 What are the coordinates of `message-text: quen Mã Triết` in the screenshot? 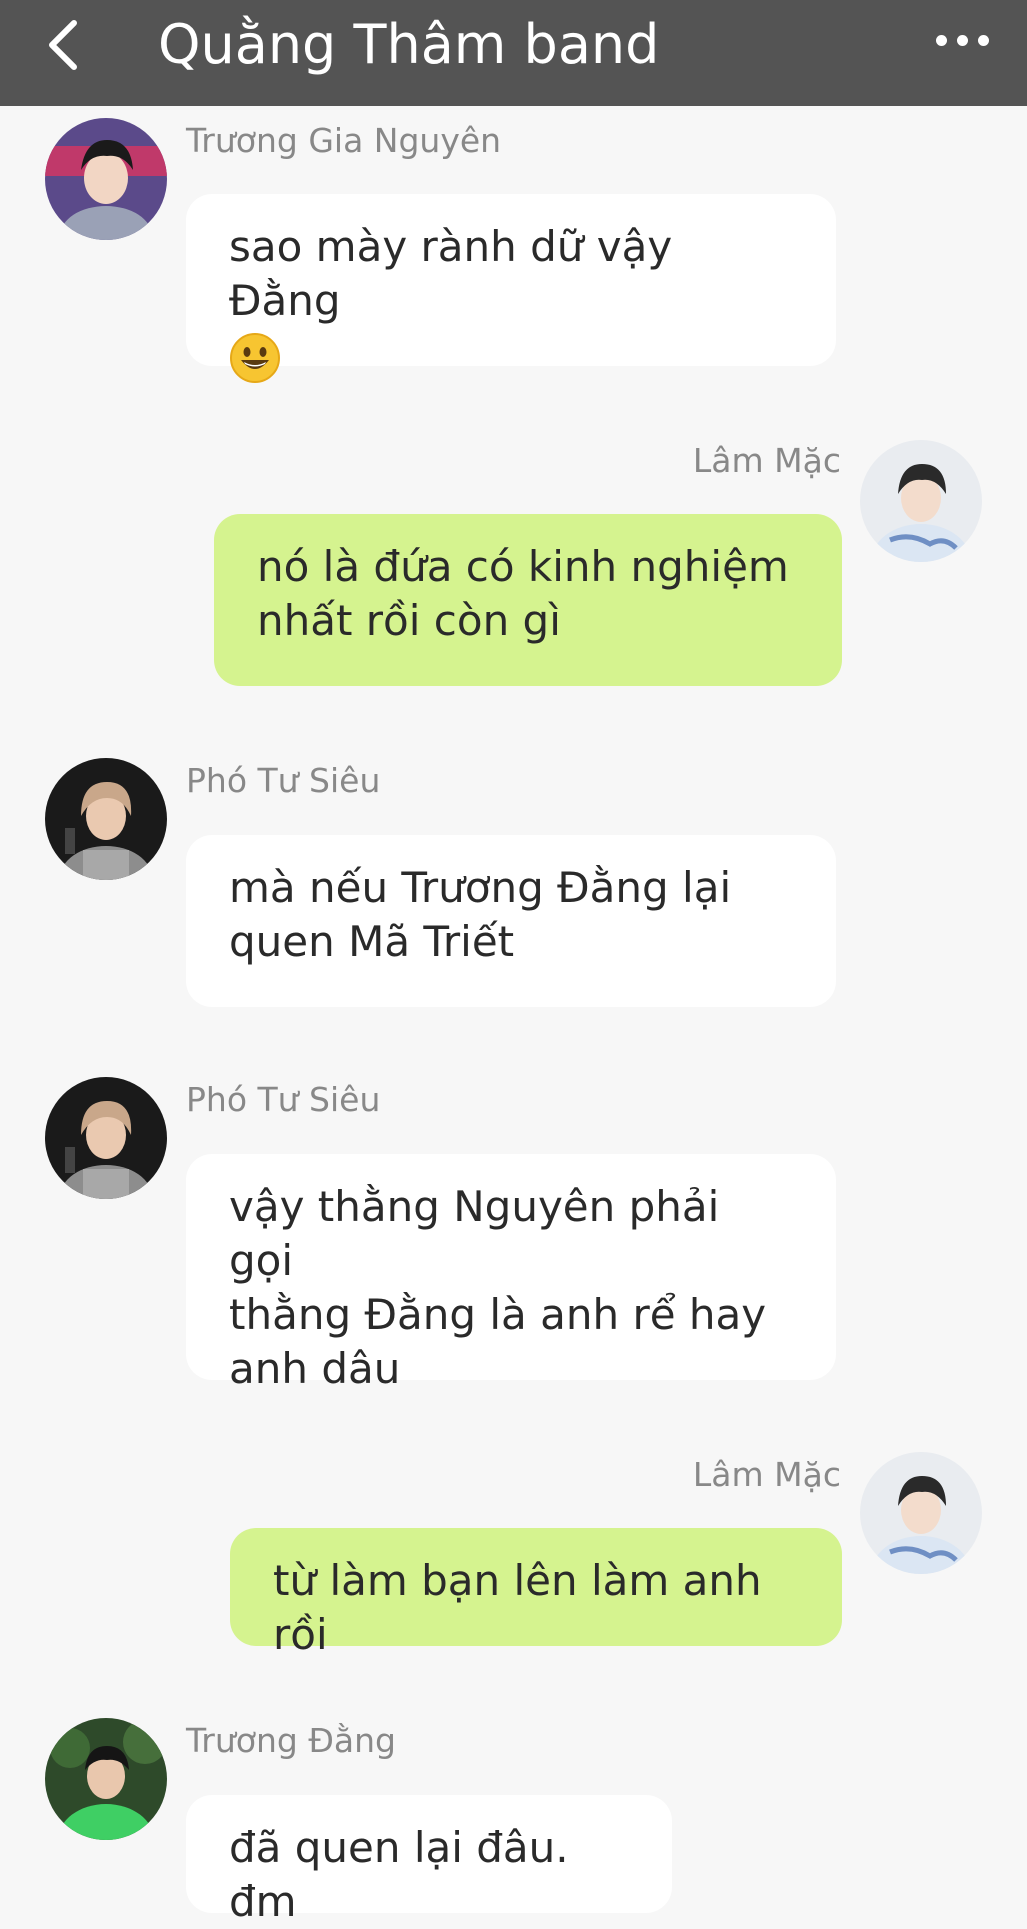 It's located at (372, 941).